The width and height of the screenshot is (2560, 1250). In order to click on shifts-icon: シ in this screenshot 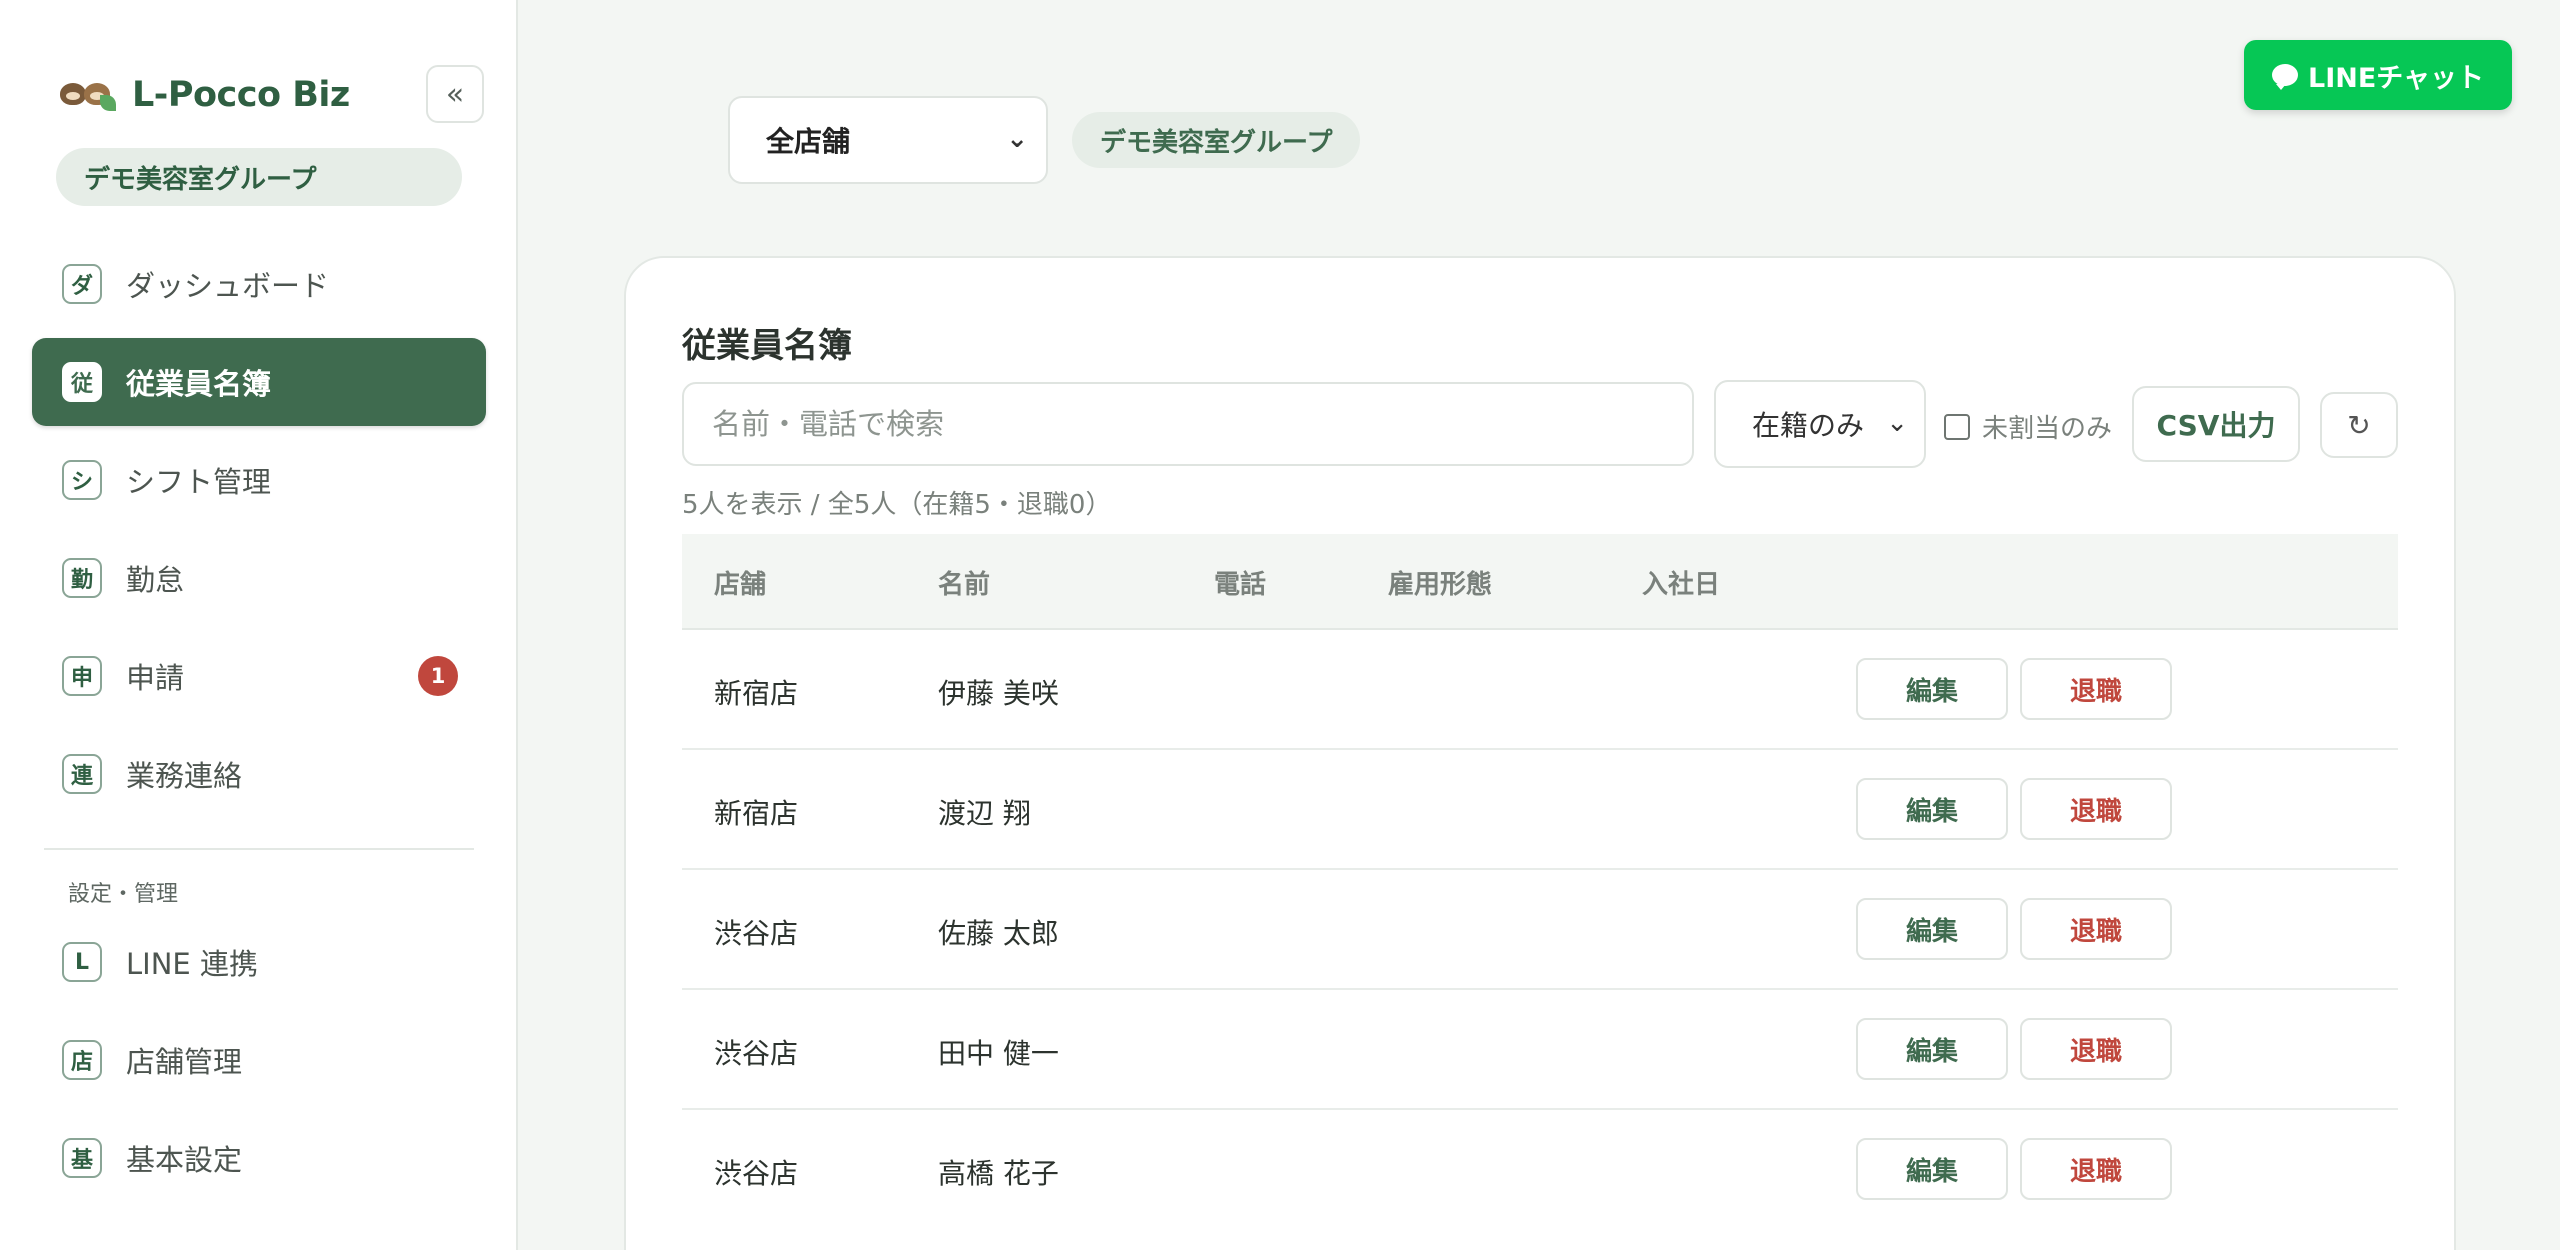, I will do `click(82, 480)`.